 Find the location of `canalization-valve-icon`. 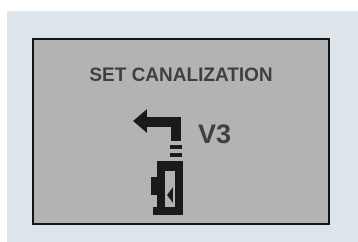

canalization-valve-icon is located at coordinates (163, 161).